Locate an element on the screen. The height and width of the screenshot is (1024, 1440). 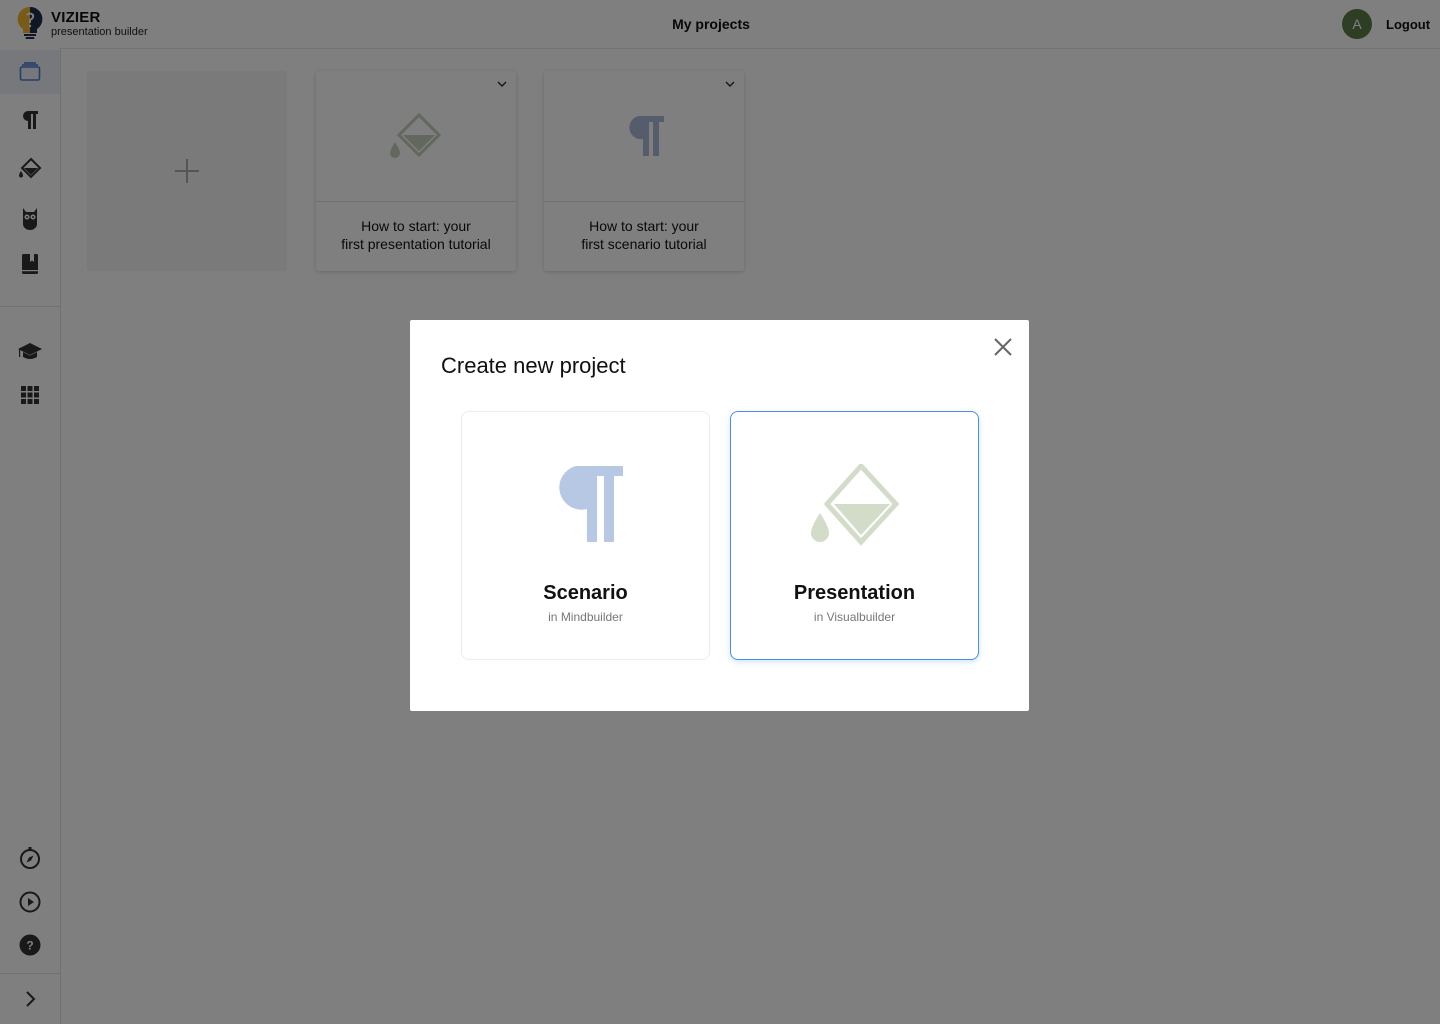
option-title: Scenario is located at coordinates (585, 593).